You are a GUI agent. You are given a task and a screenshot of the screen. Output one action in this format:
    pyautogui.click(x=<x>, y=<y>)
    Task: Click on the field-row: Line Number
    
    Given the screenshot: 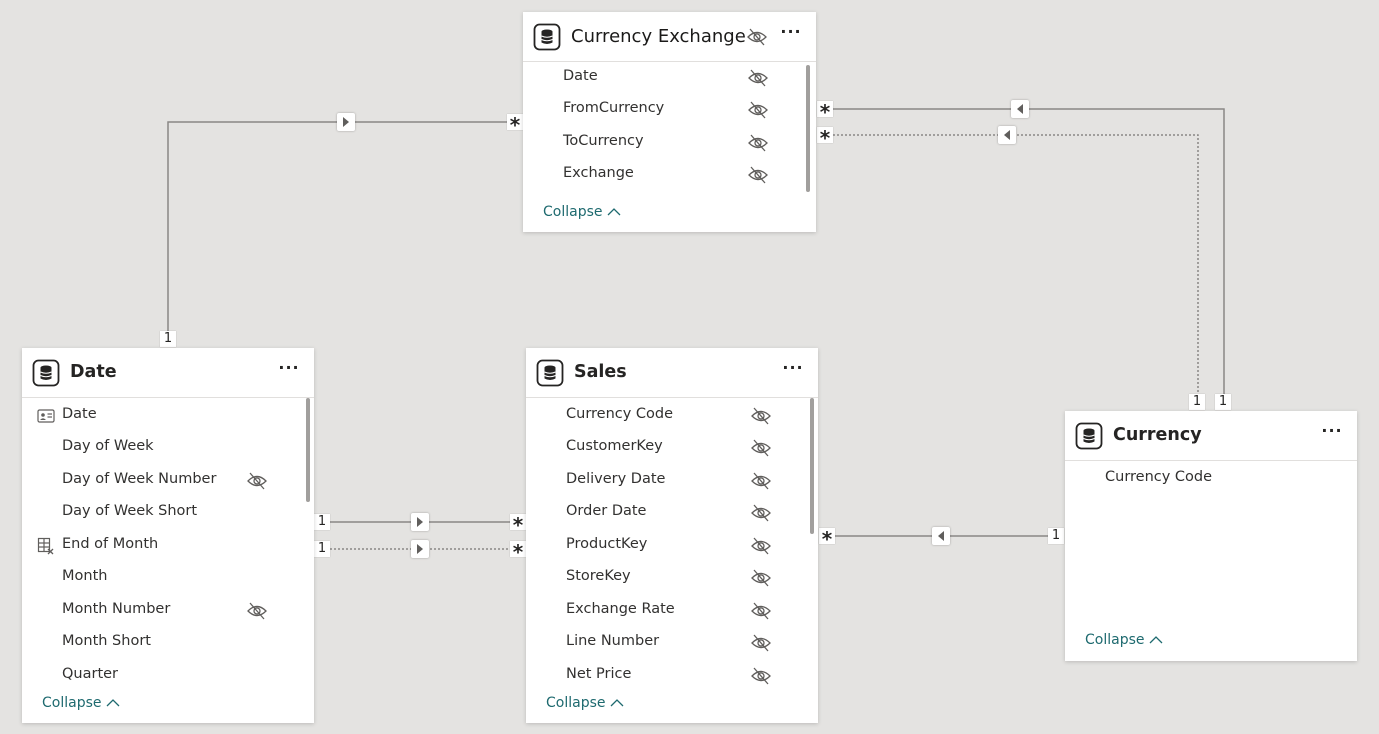 What is the action you would take?
    pyautogui.click(x=666, y=643)
    